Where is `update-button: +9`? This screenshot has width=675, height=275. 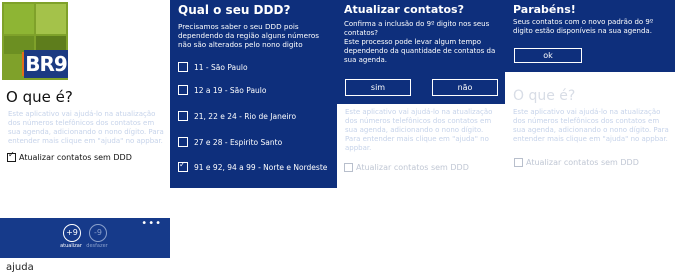
update-button: +9 is located at coordinates (72, 233).